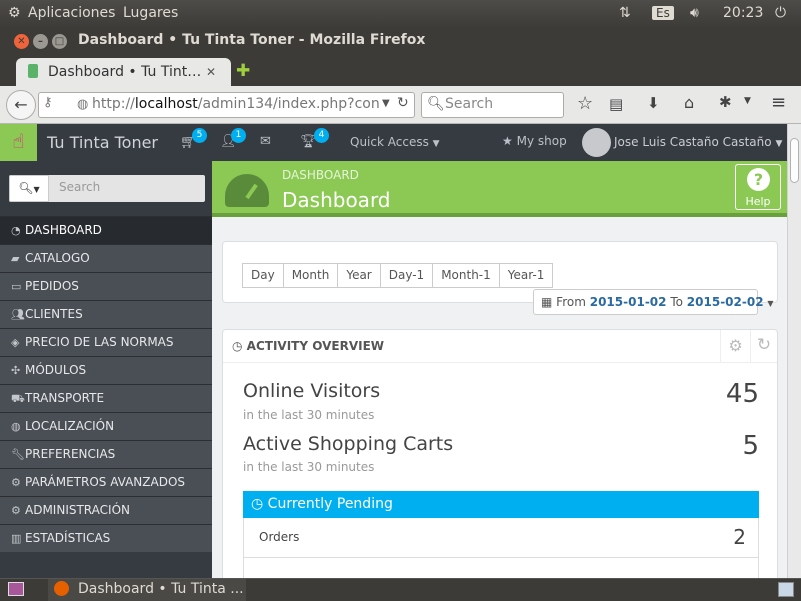 This screenshot has width=801, height=601. Describe the element at coordinates (499, 215) in the screenshot. I see `header-underline` at that location.